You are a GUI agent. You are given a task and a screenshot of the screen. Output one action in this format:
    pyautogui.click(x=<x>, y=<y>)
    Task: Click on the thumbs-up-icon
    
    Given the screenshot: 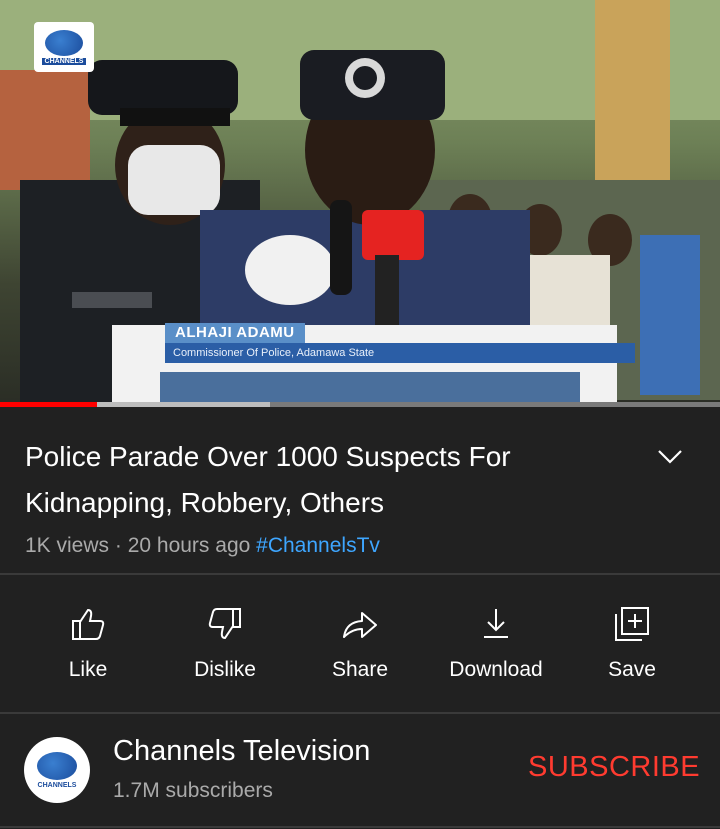 What is the action you would take?
    pyautogui.click(x=88, y=624)
    